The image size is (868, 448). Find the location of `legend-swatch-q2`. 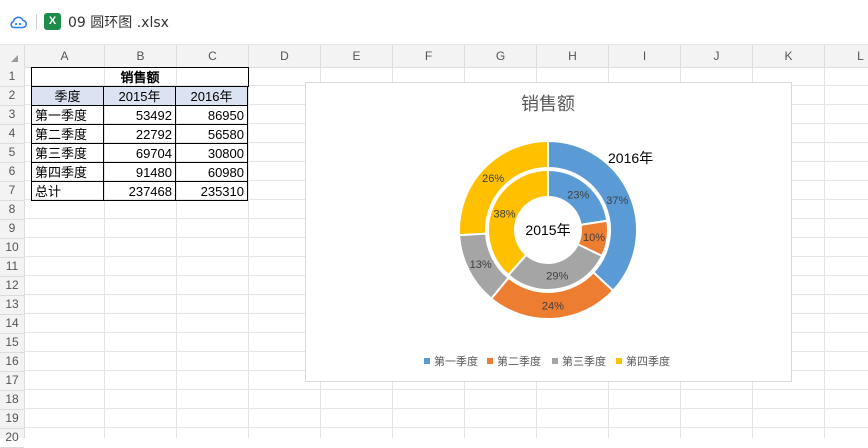

legend-swatch-q2 is located at coordinates (490, 361).